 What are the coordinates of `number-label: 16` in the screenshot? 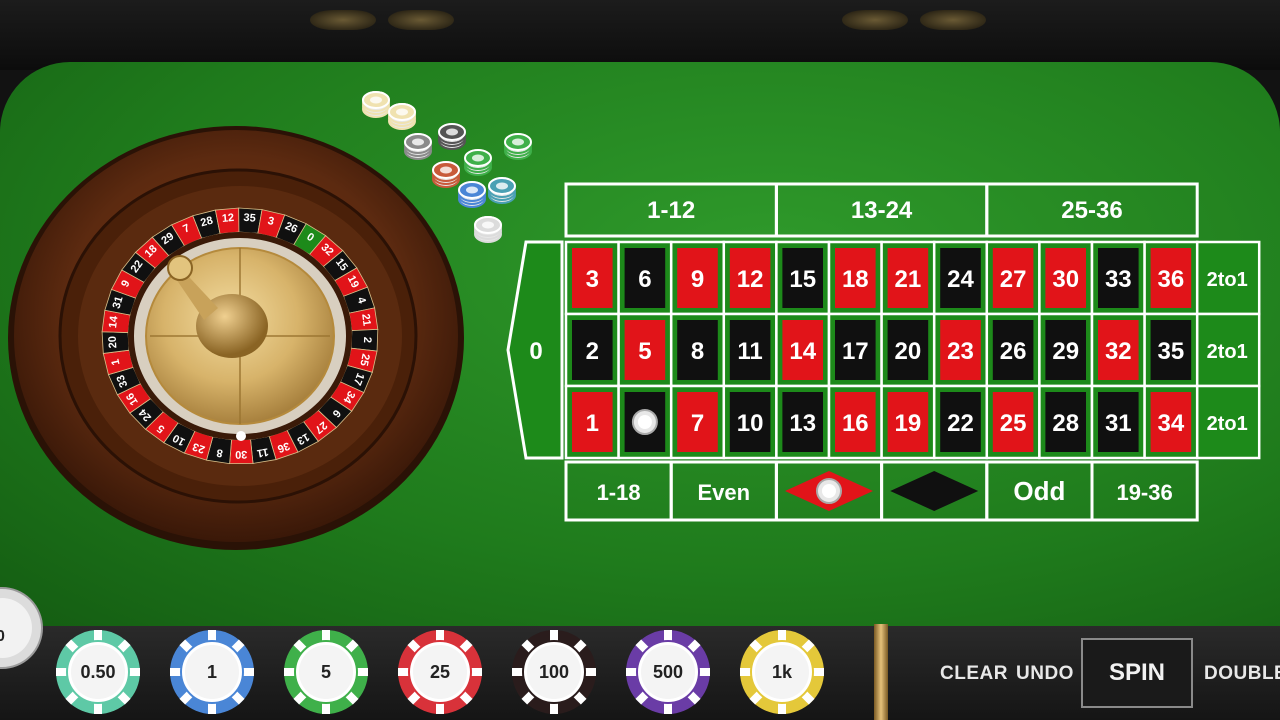 It's located at (855, 423).